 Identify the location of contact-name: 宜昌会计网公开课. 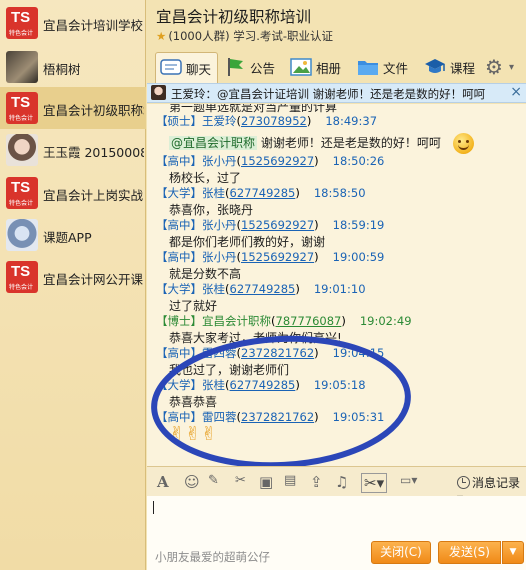
(93, 279).